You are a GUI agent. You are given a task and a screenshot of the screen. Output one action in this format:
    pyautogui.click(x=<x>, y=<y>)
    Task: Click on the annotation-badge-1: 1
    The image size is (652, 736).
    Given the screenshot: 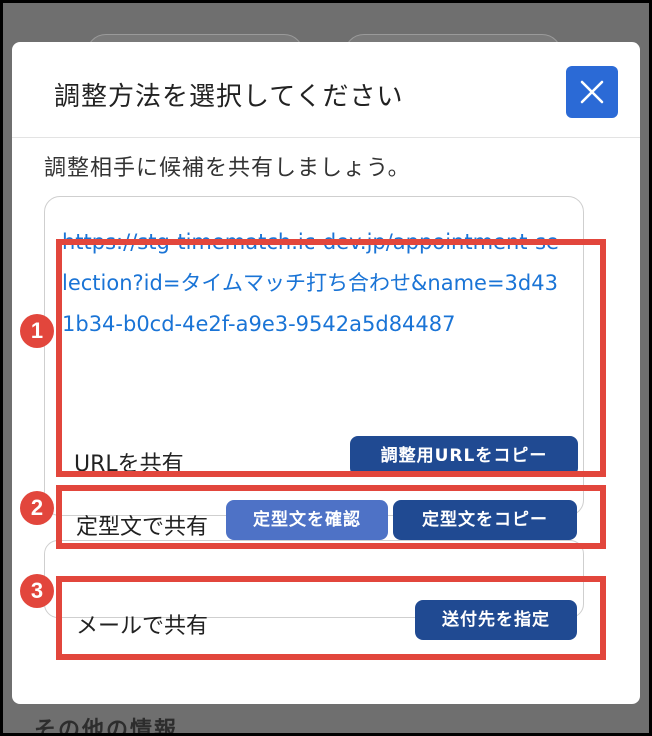 What is the action you would take?
    pyautogui.click(x=37, y=331)
    